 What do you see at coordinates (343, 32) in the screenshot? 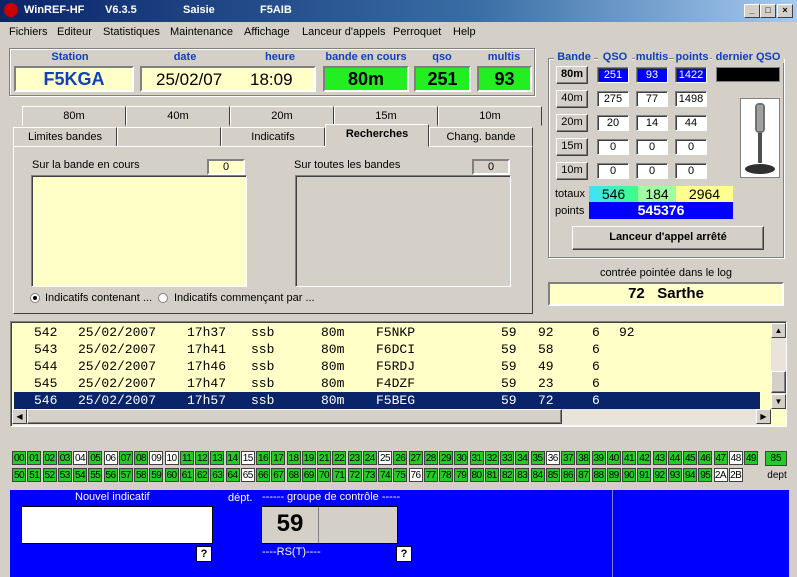
I see `menu-lanceur: Lanceur d'appels` at bounding box center [343, 32].